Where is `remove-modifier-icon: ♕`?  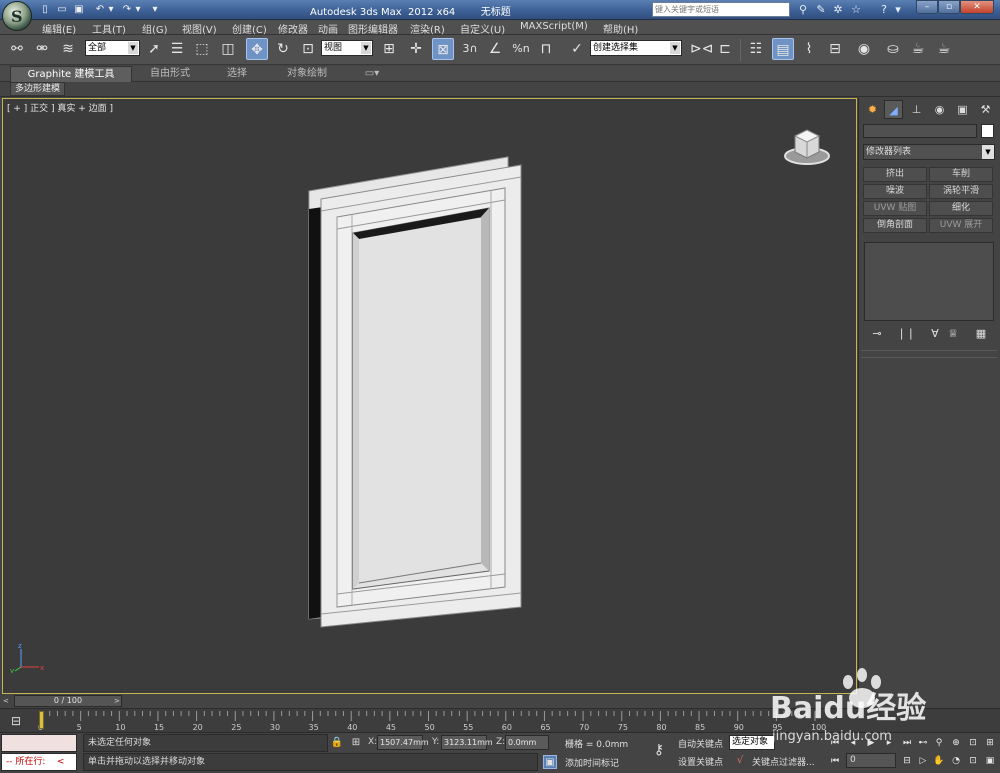 remove-modifier-icon: ♕ is located at coordinates (953, 334).